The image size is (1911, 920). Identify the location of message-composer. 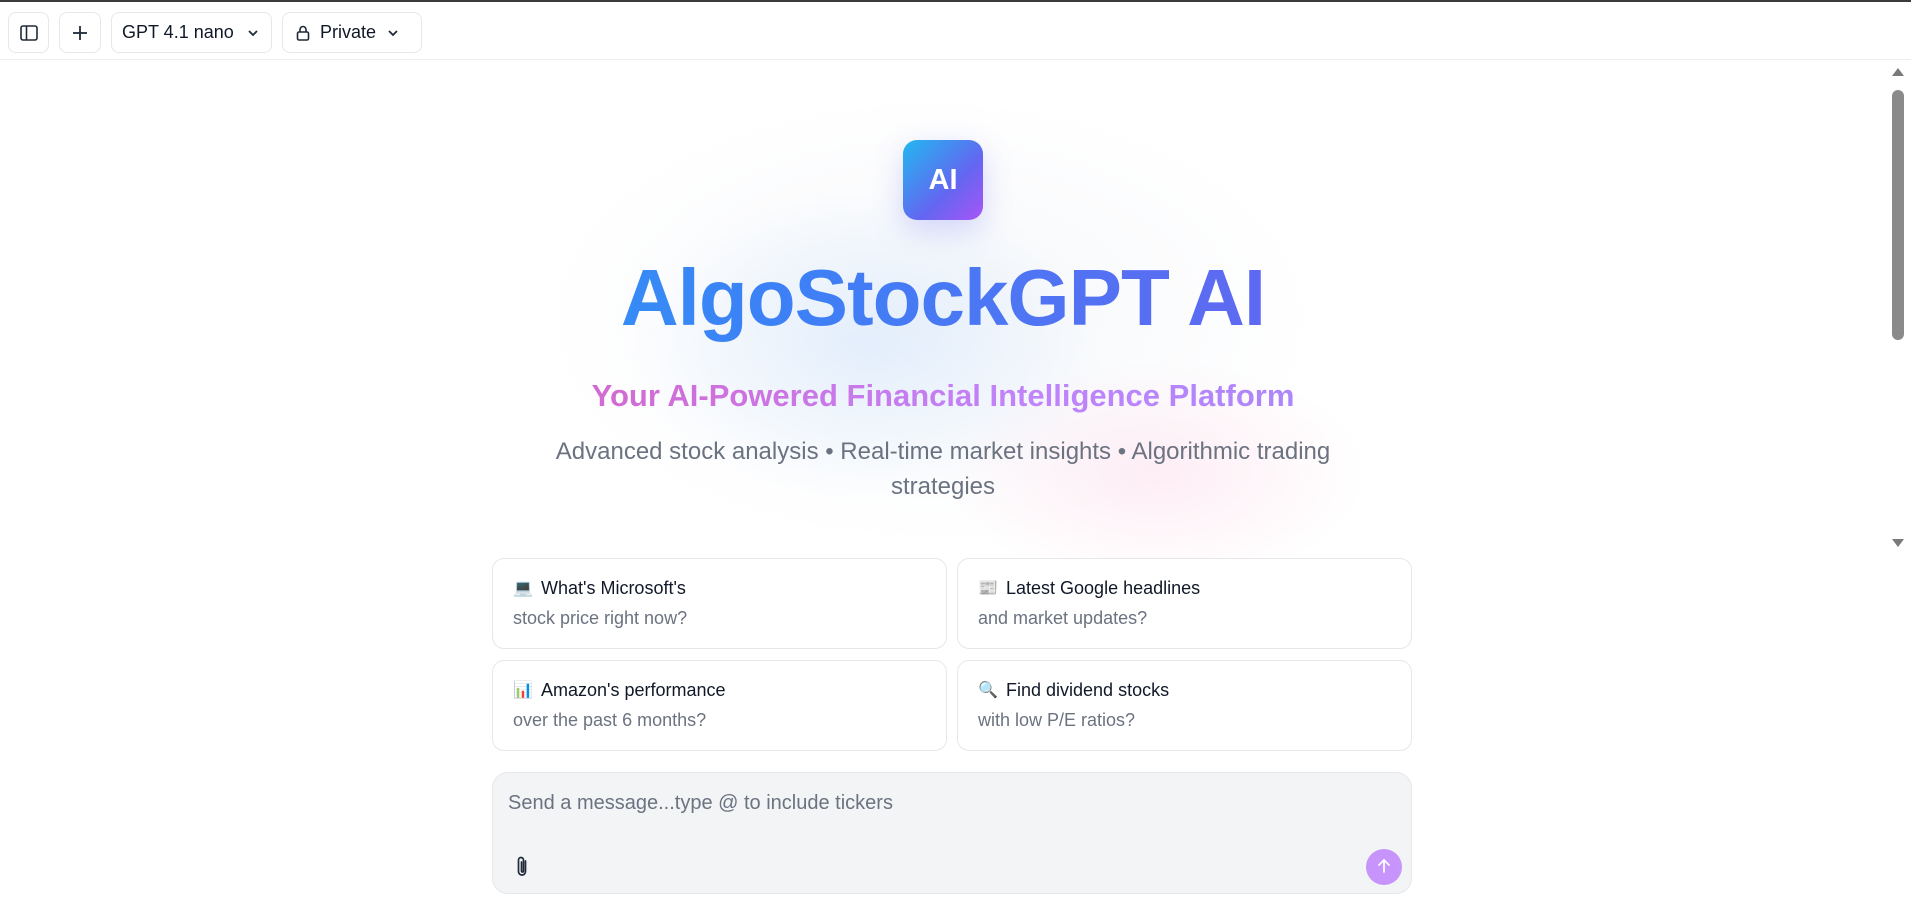
(952, 833).